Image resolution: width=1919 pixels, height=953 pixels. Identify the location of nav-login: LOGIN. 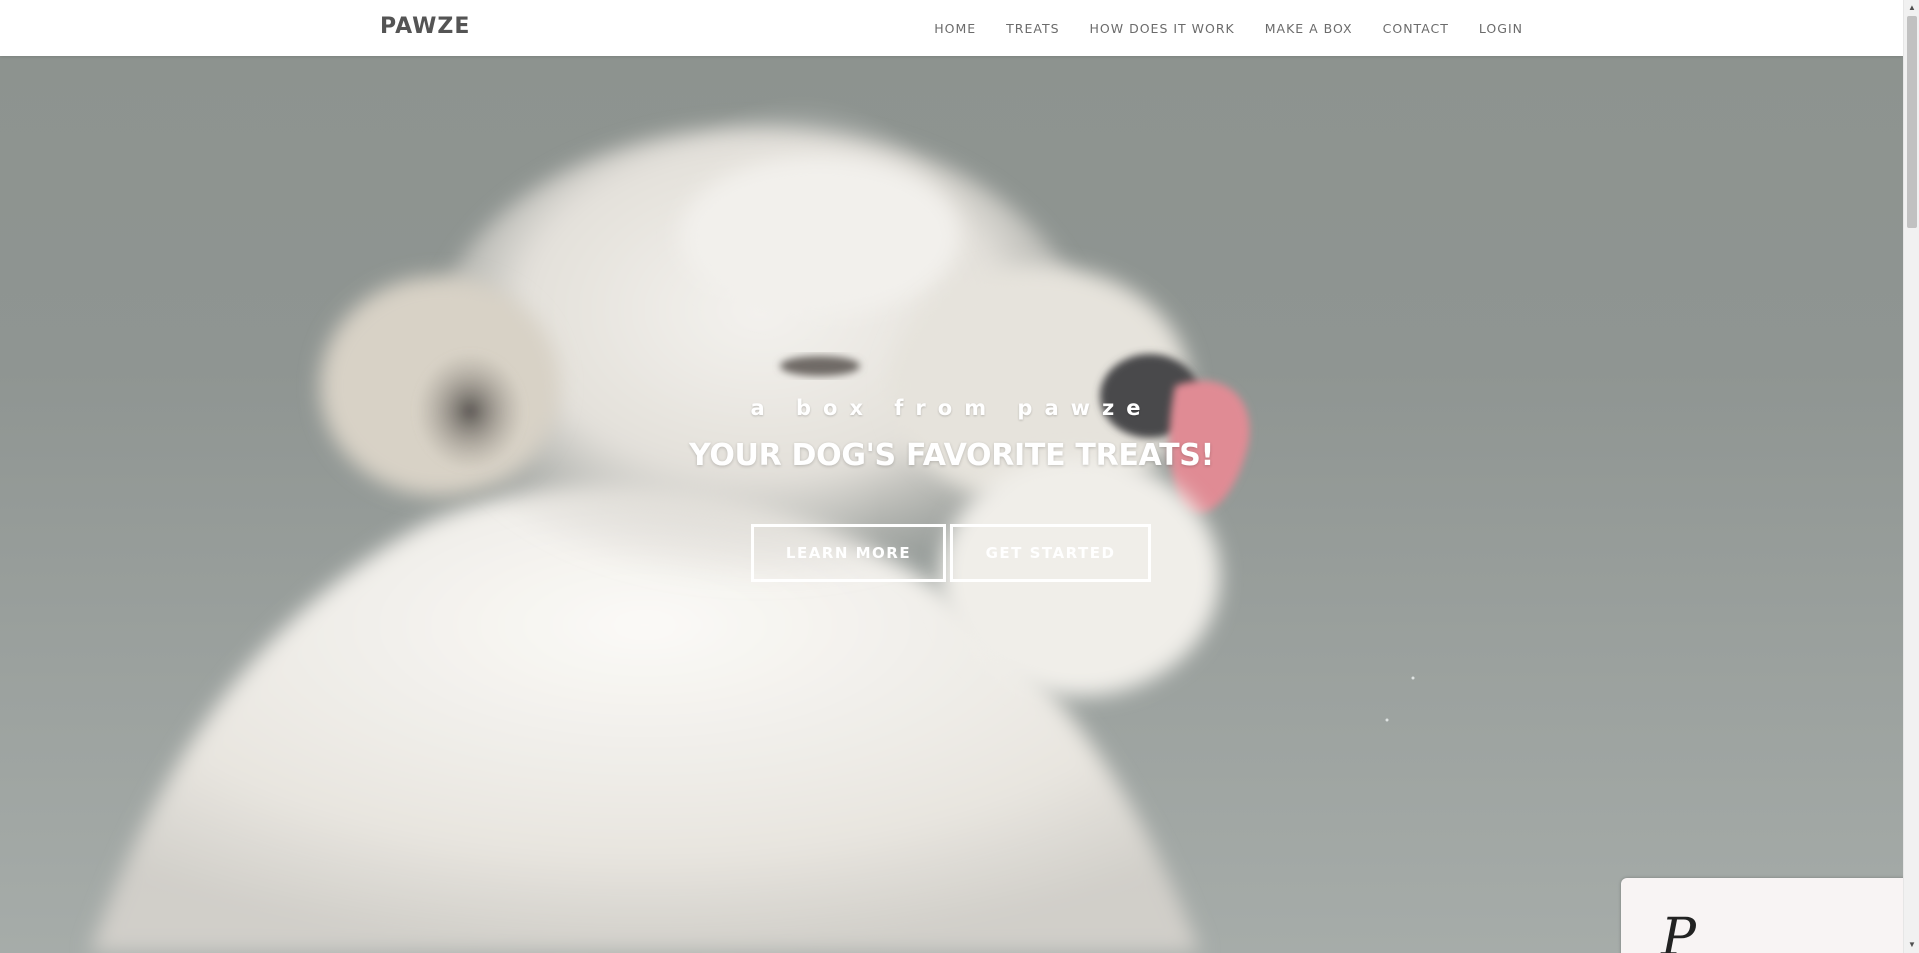
(1501, 28).